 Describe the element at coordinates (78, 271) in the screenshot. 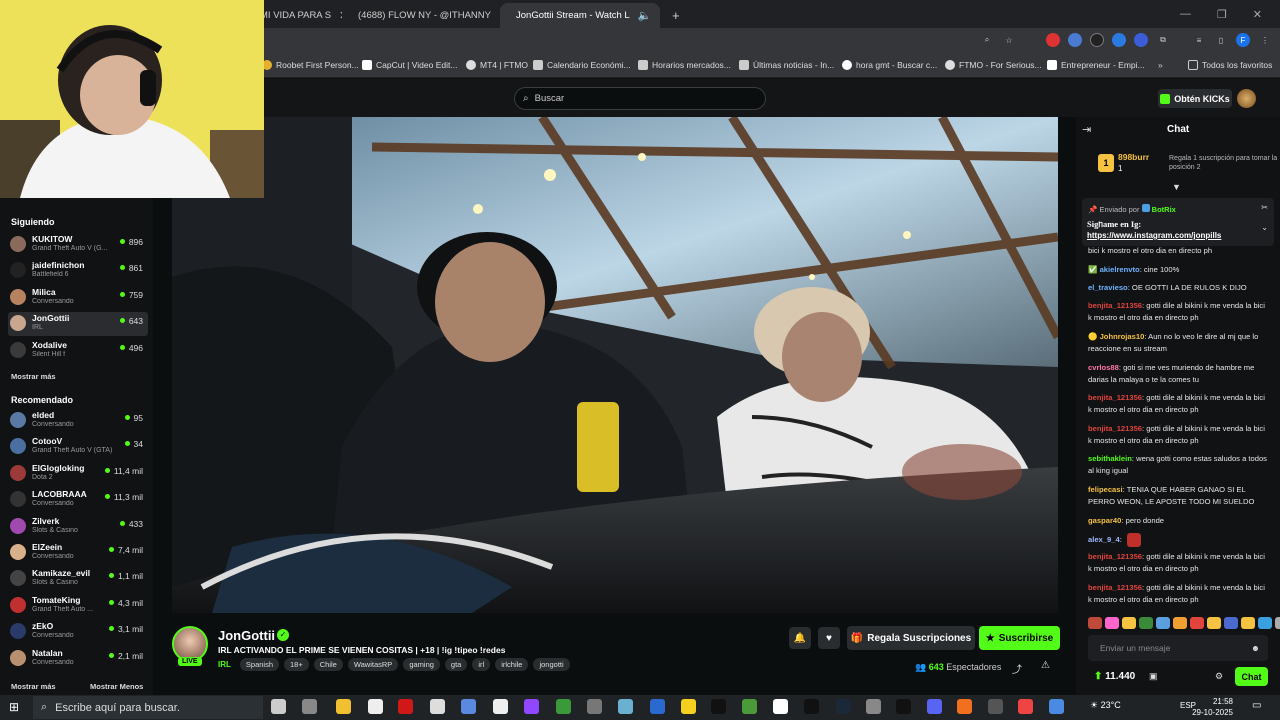

I see `channel-item: jaidefinichon Battlefield 6 861` at that location.